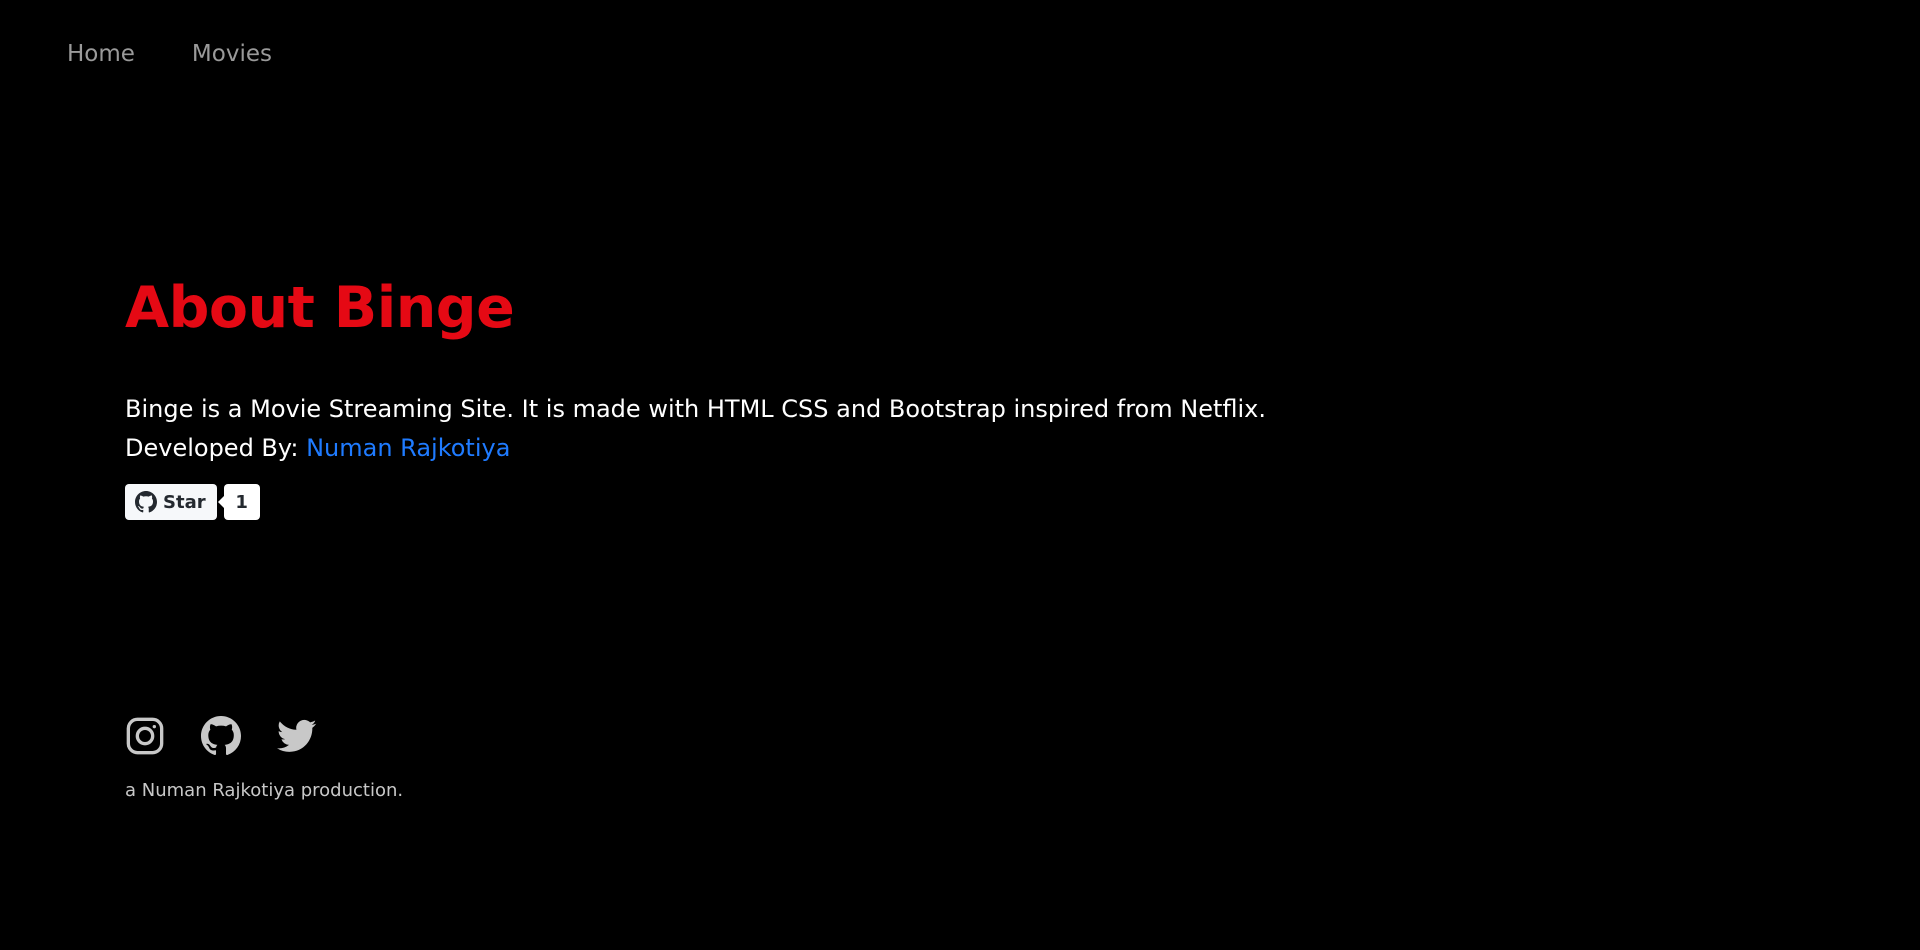  Describe the element at coordinates (232, 54) in the screenshot. I see `nav-movies-link: Movies` at that location.